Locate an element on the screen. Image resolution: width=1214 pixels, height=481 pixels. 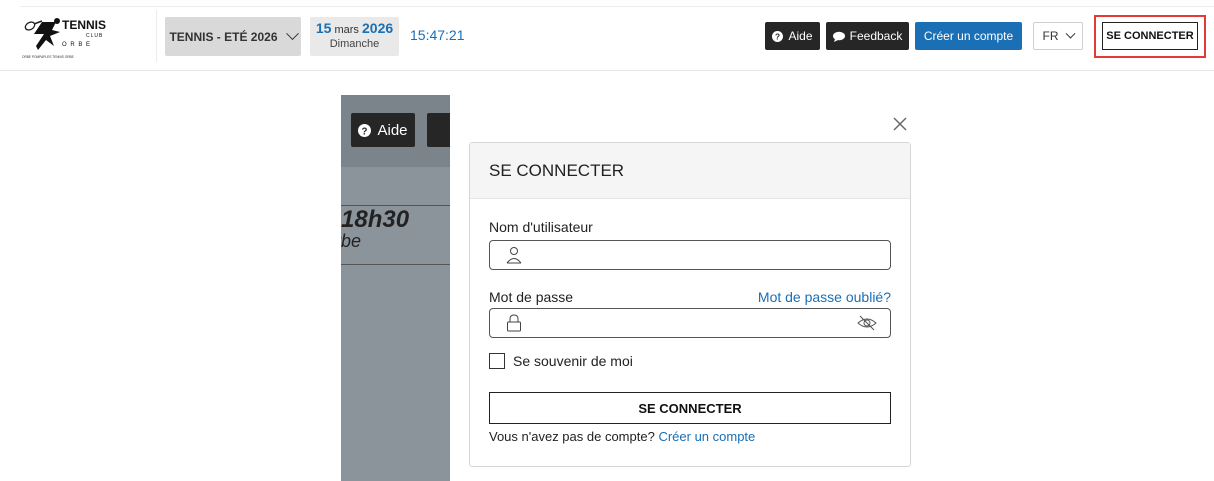
username-field is located at coordinates (690, 255).